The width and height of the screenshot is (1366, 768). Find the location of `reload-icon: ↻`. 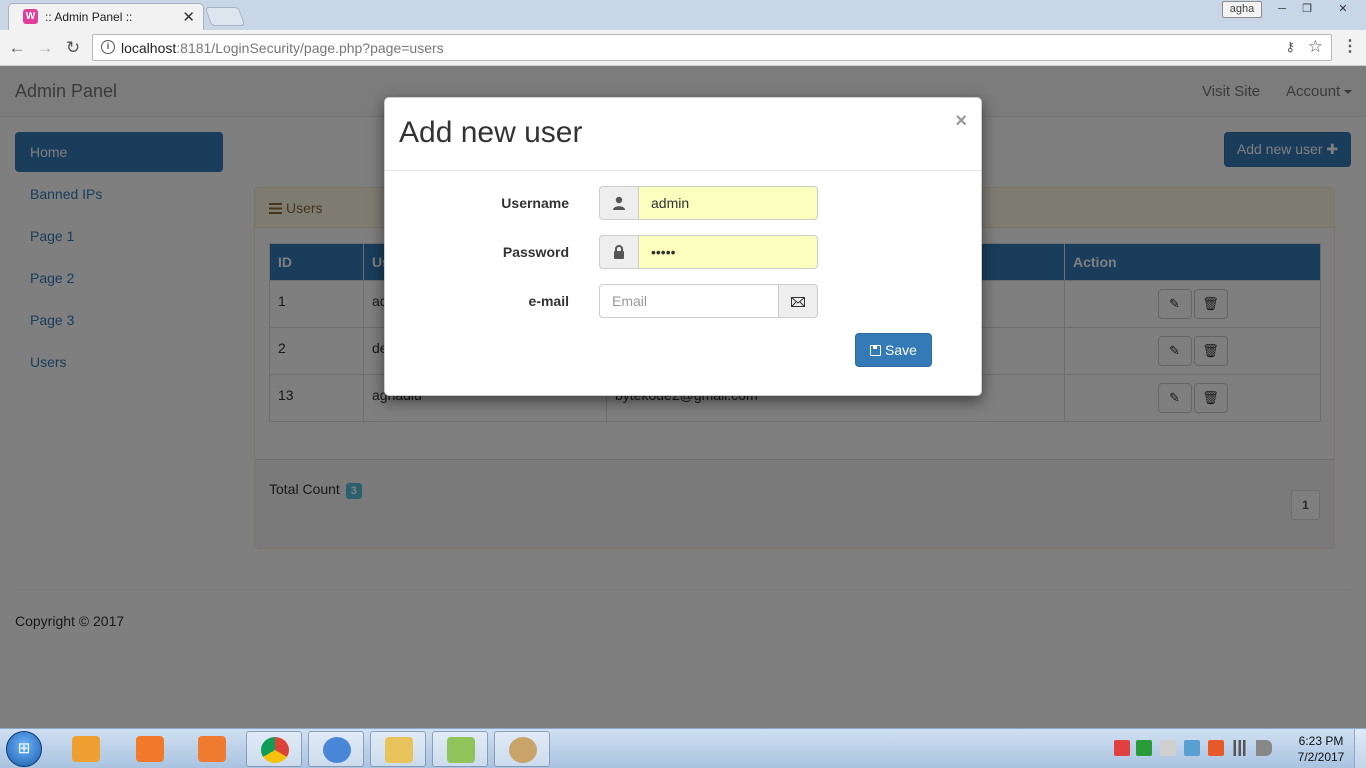

reload-icon: ↻ is located at coordinates (73, 48).